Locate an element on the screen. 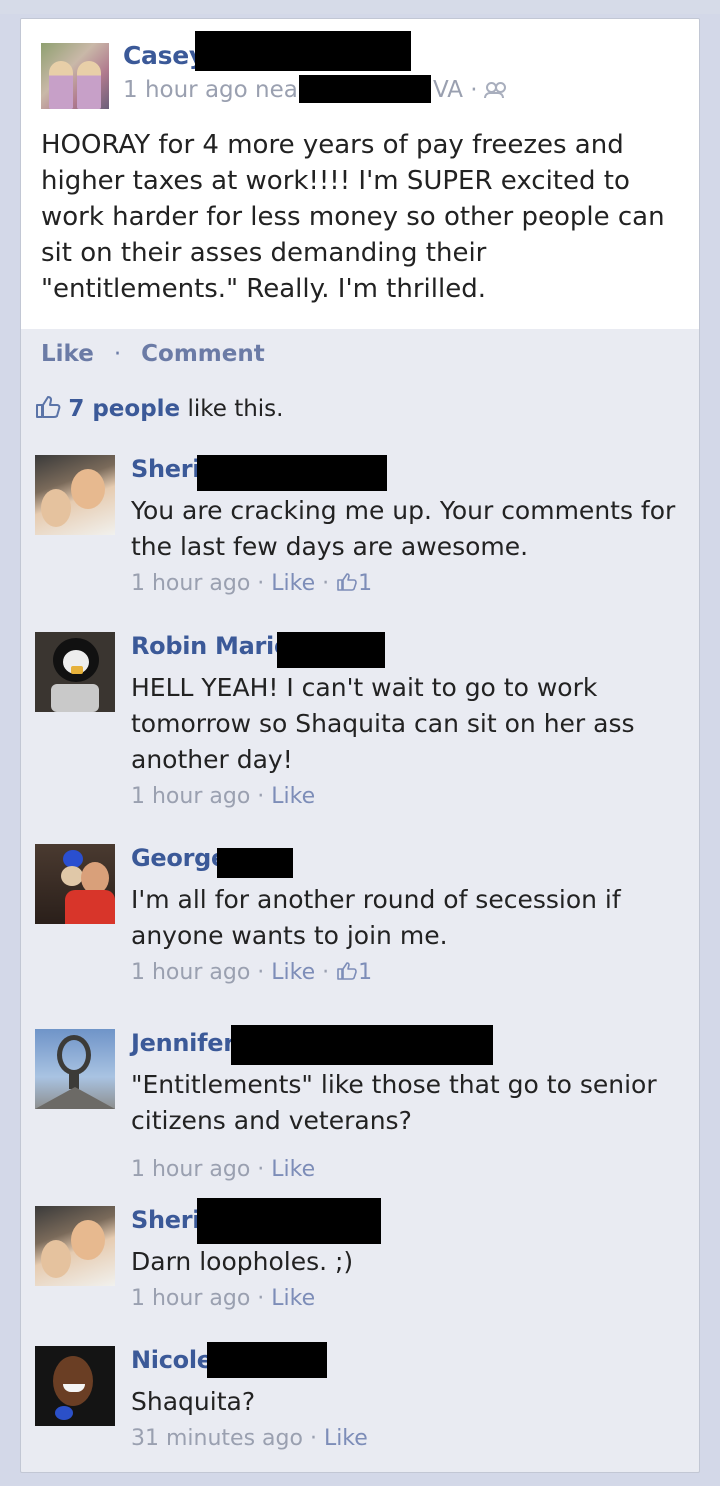 This screenshot has width=720, height=1486. comment-button: Comment is located at coordinates (203, 354).